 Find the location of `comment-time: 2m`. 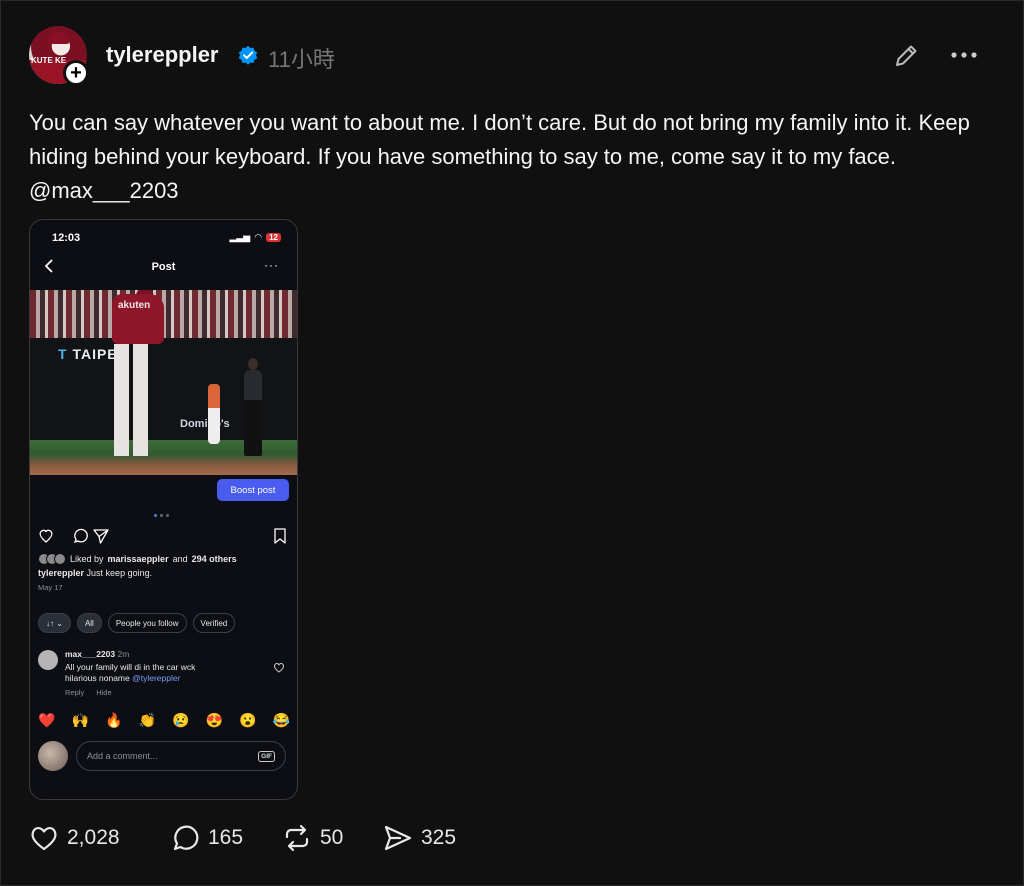

comment-time: 2m is located at coordinates (123, 654).